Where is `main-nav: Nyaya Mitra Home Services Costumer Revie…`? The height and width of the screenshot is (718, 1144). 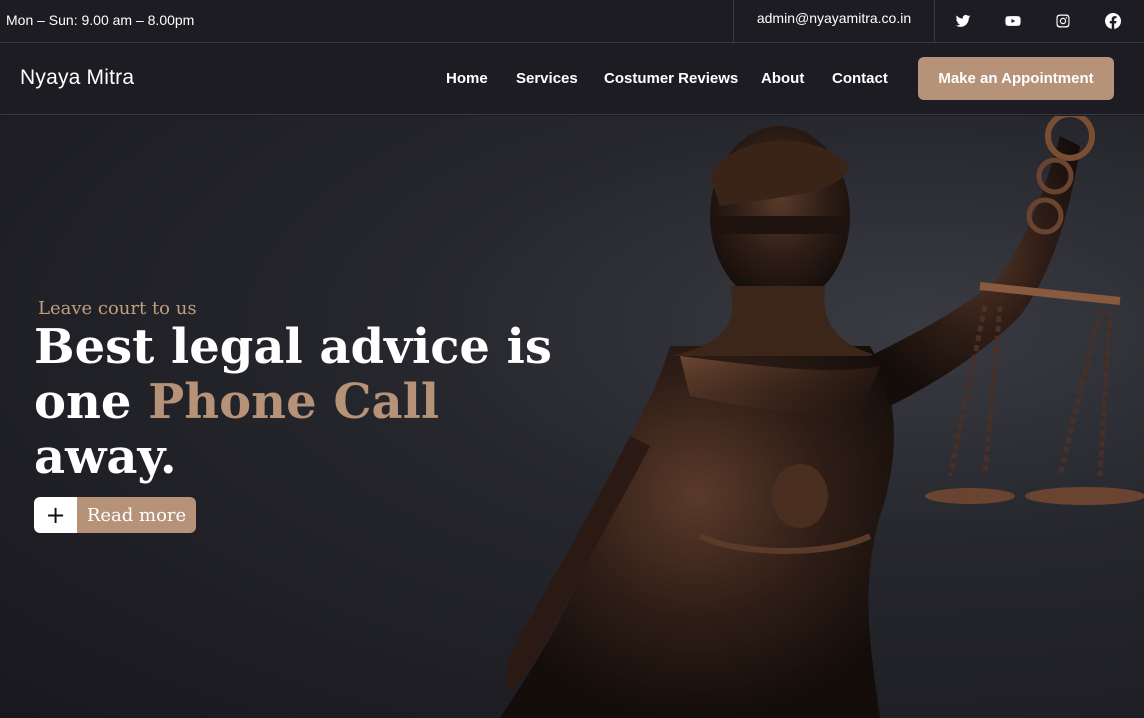 main-nav: Nyaya Mitra Home Services Costumer Revie… is located at coordinates (572, 79).